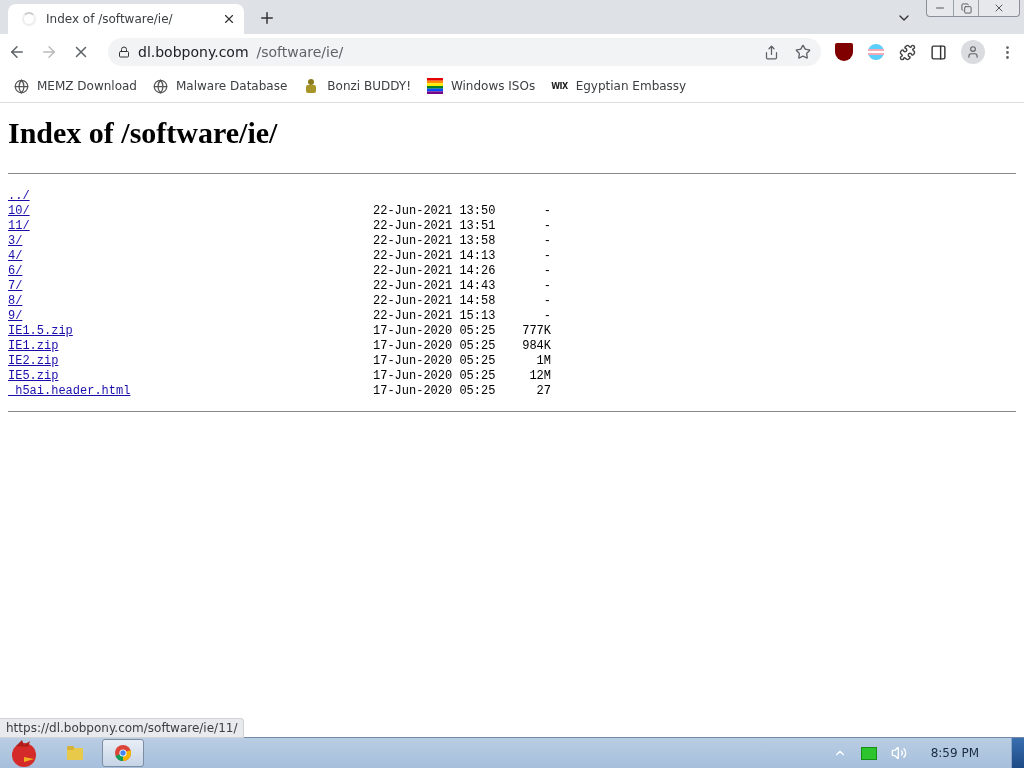  Describe the element at coordinates (190, 211) in the screenshot. I see `file-link: 10/` at that location.